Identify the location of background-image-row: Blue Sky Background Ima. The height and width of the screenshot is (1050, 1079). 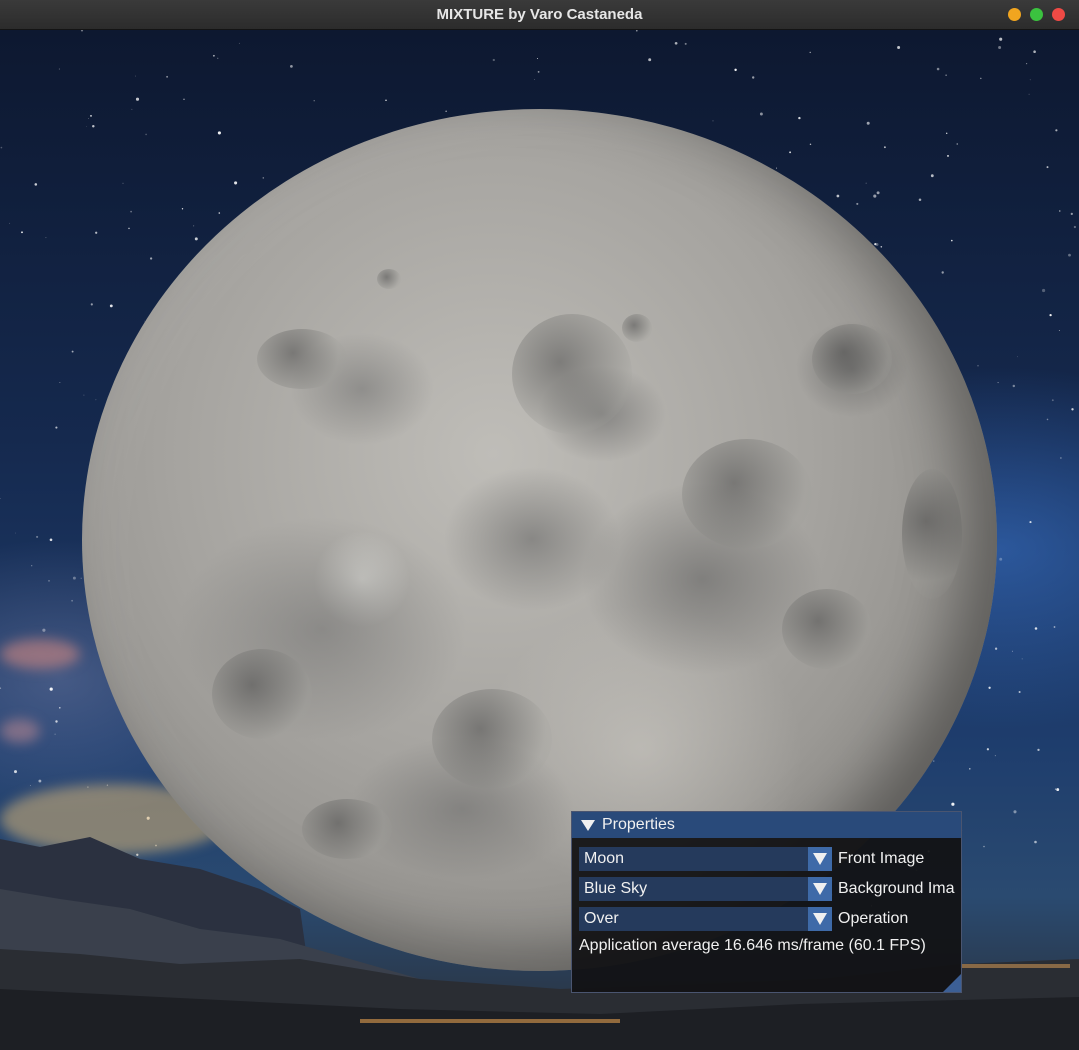
(770, 889).